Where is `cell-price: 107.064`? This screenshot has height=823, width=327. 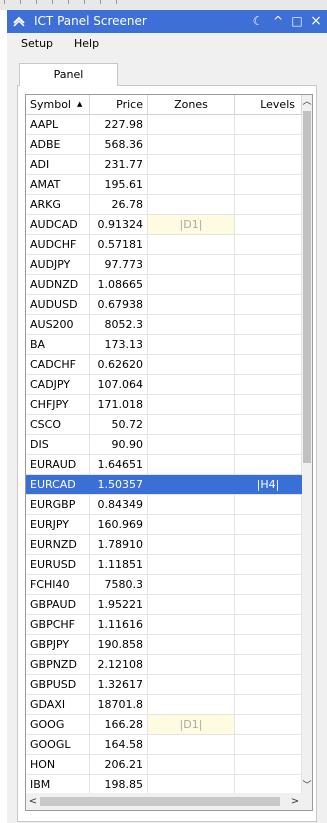 cell-price: 107.064 is located at coordinates (119, 384).